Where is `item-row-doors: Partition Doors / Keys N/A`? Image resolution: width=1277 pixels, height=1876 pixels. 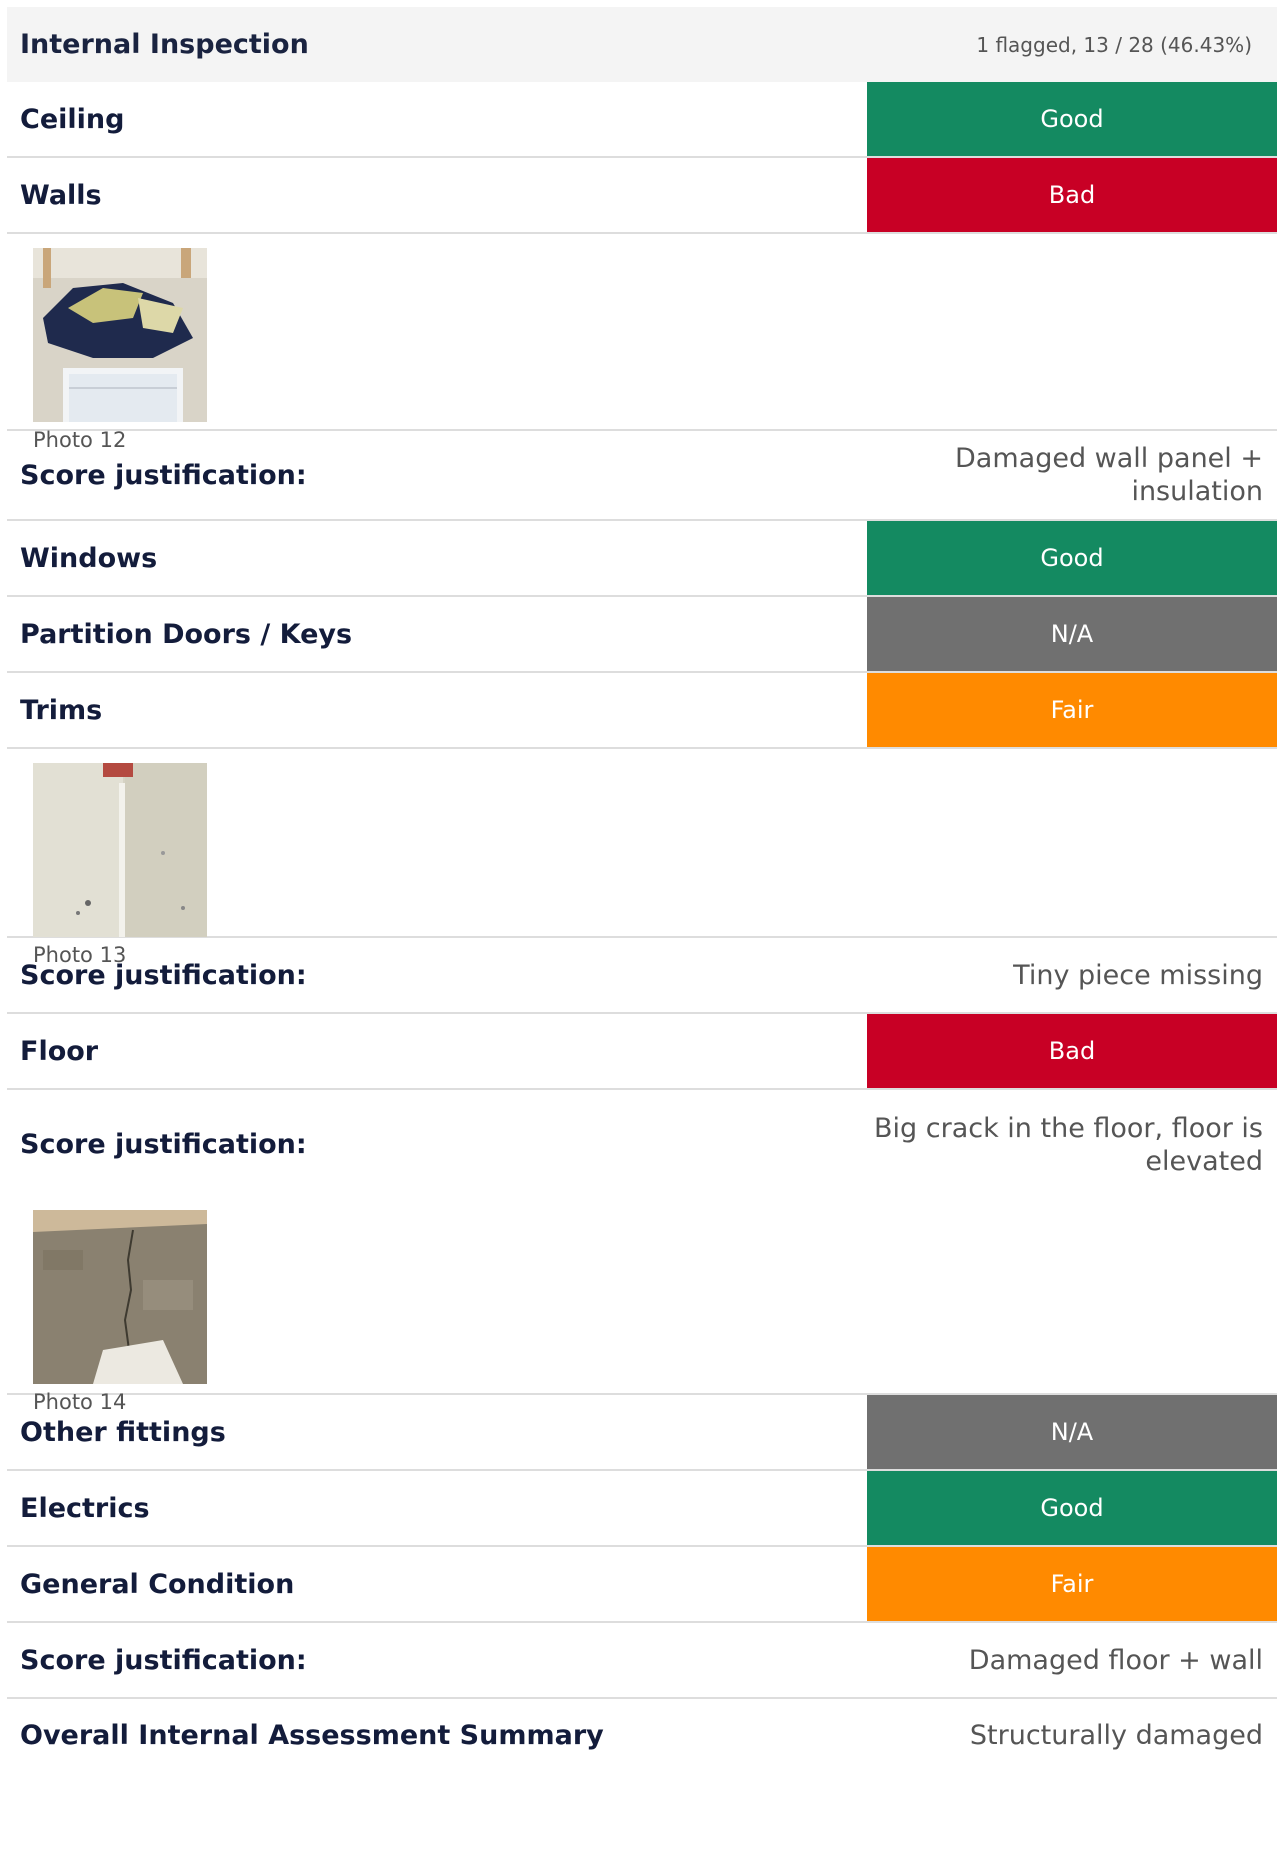 item-row-doors: Partition Doors / Keys N/A is located at coordinates (642, 635).